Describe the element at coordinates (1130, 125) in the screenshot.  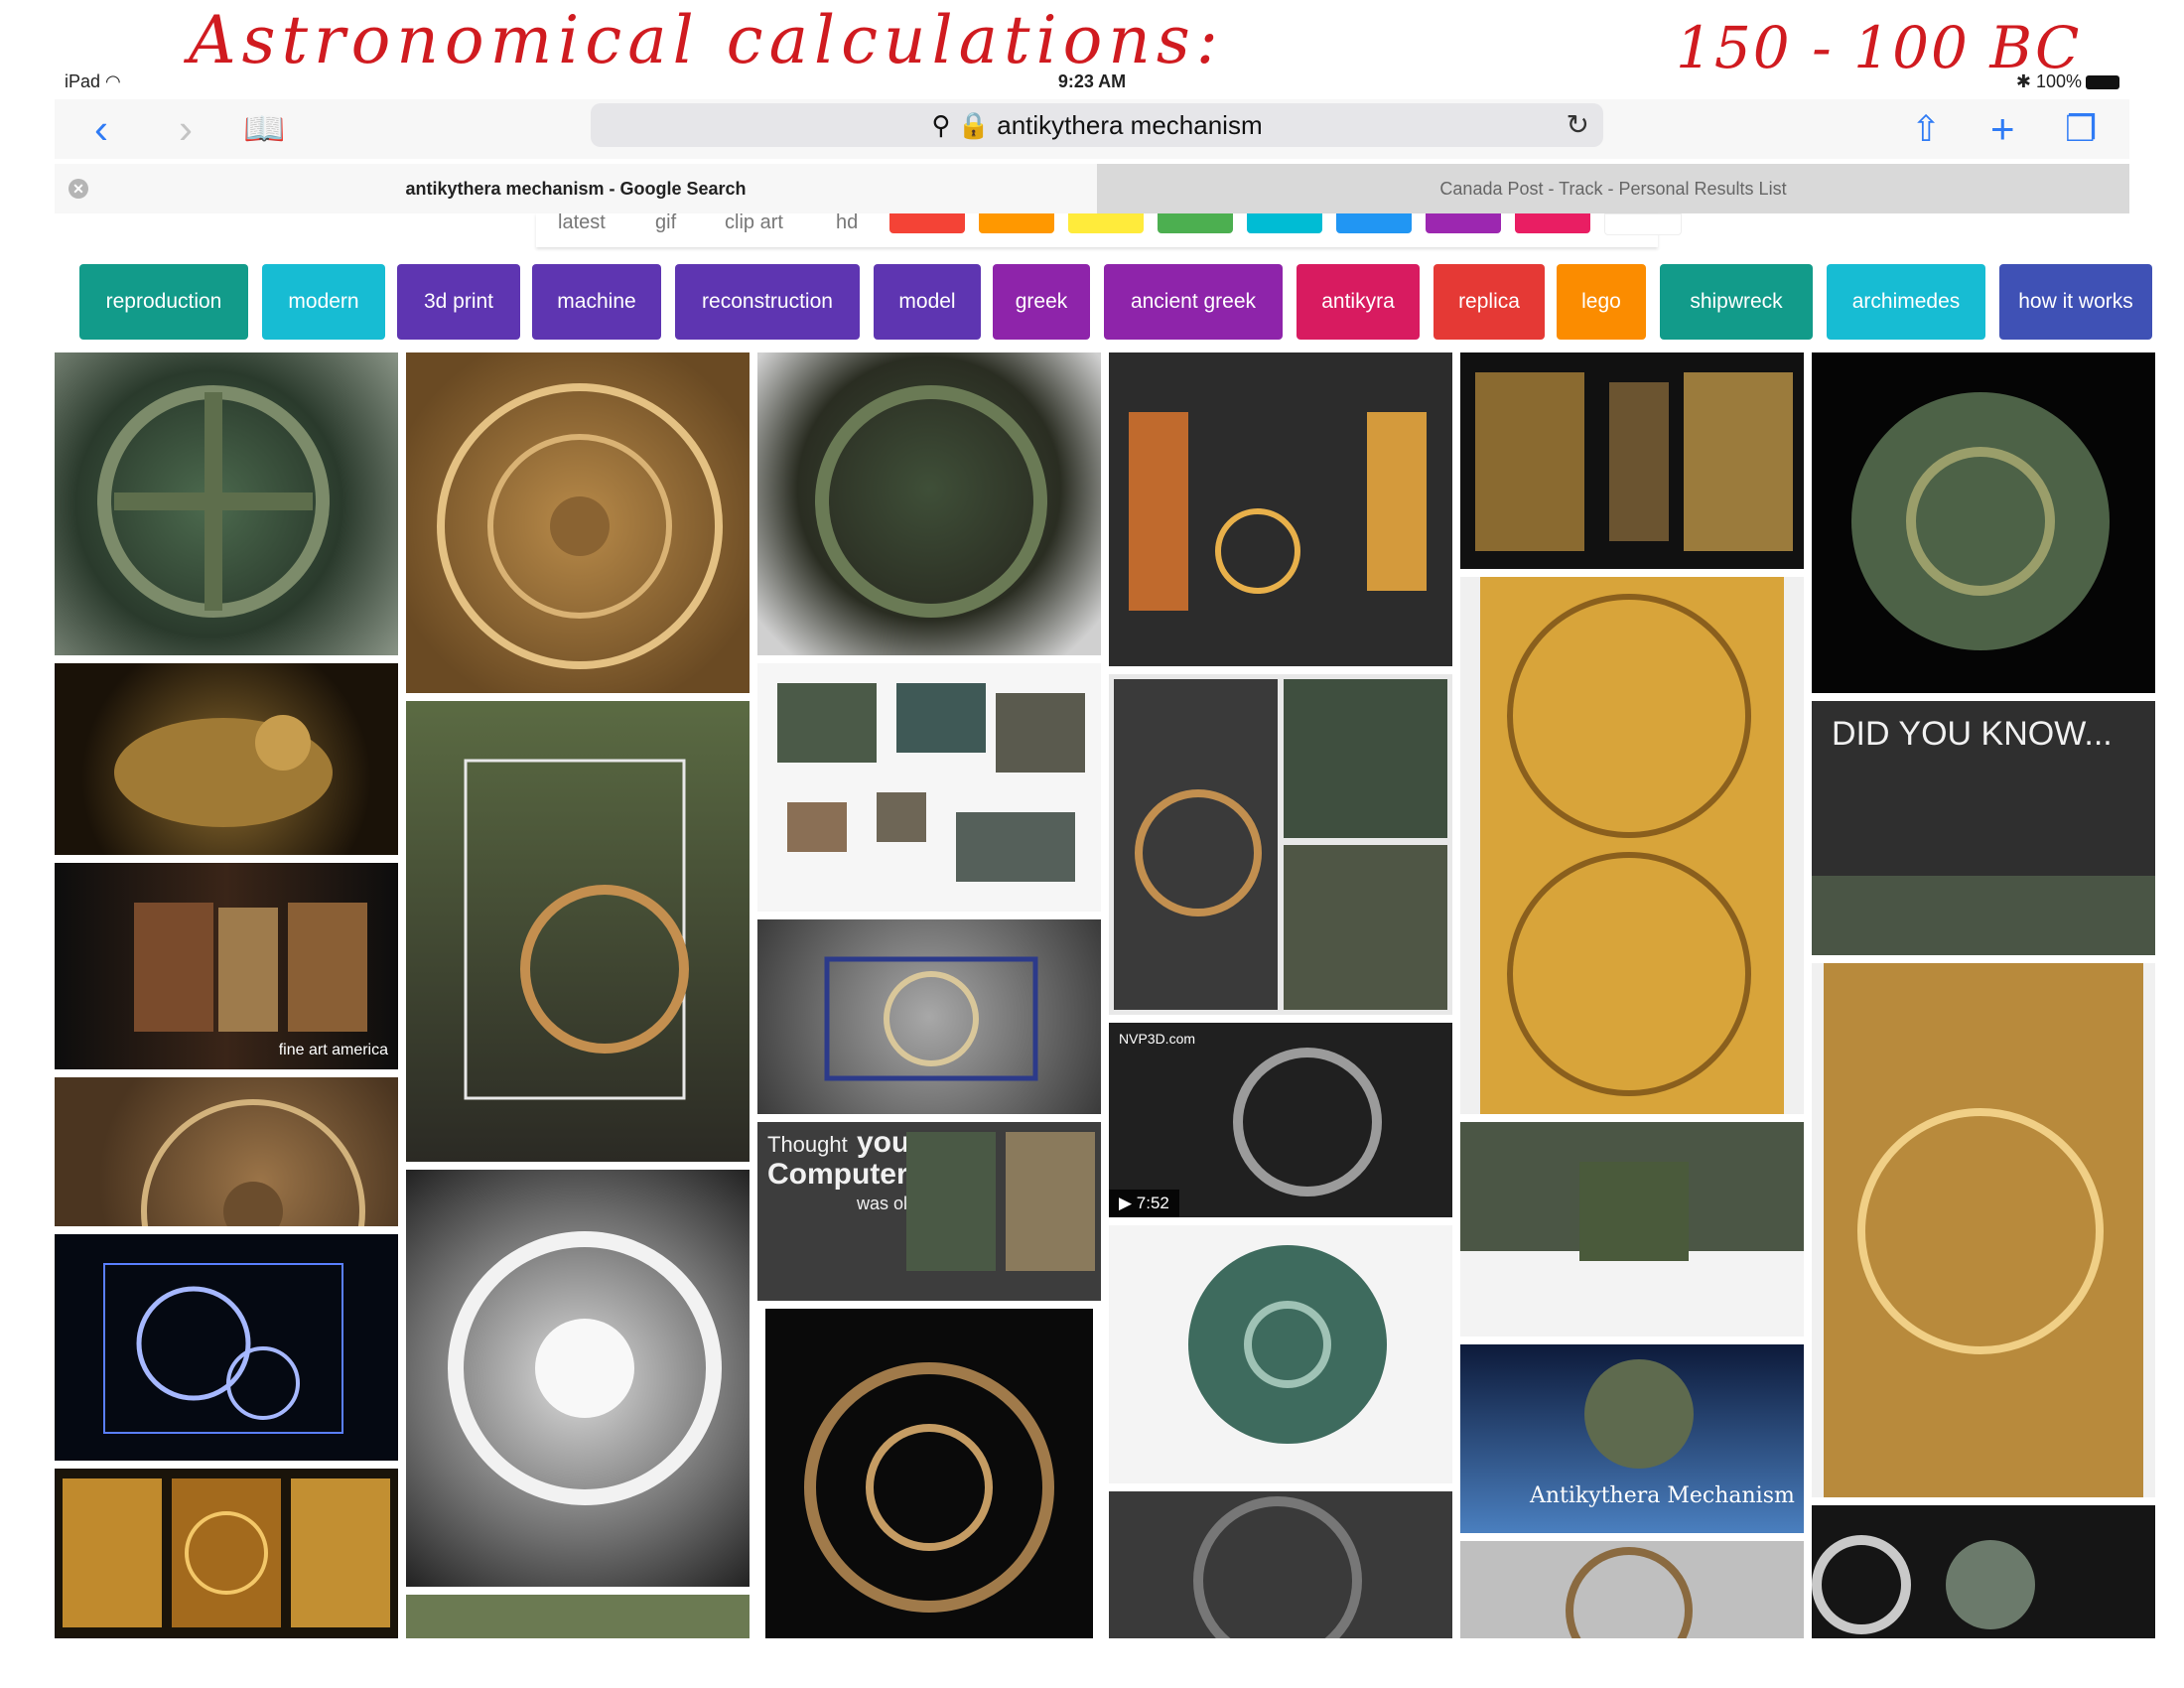
I see `address-text: antikythera mechanism` at that location.